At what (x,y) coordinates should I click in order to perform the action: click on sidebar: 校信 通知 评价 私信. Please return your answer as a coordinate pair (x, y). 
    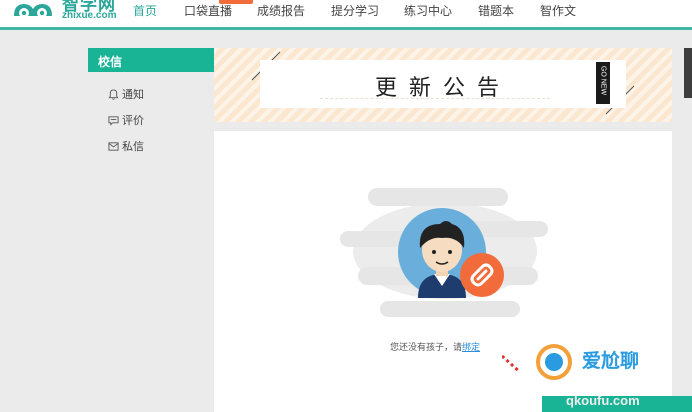
    Looking at the image, I should click on (151, 108).